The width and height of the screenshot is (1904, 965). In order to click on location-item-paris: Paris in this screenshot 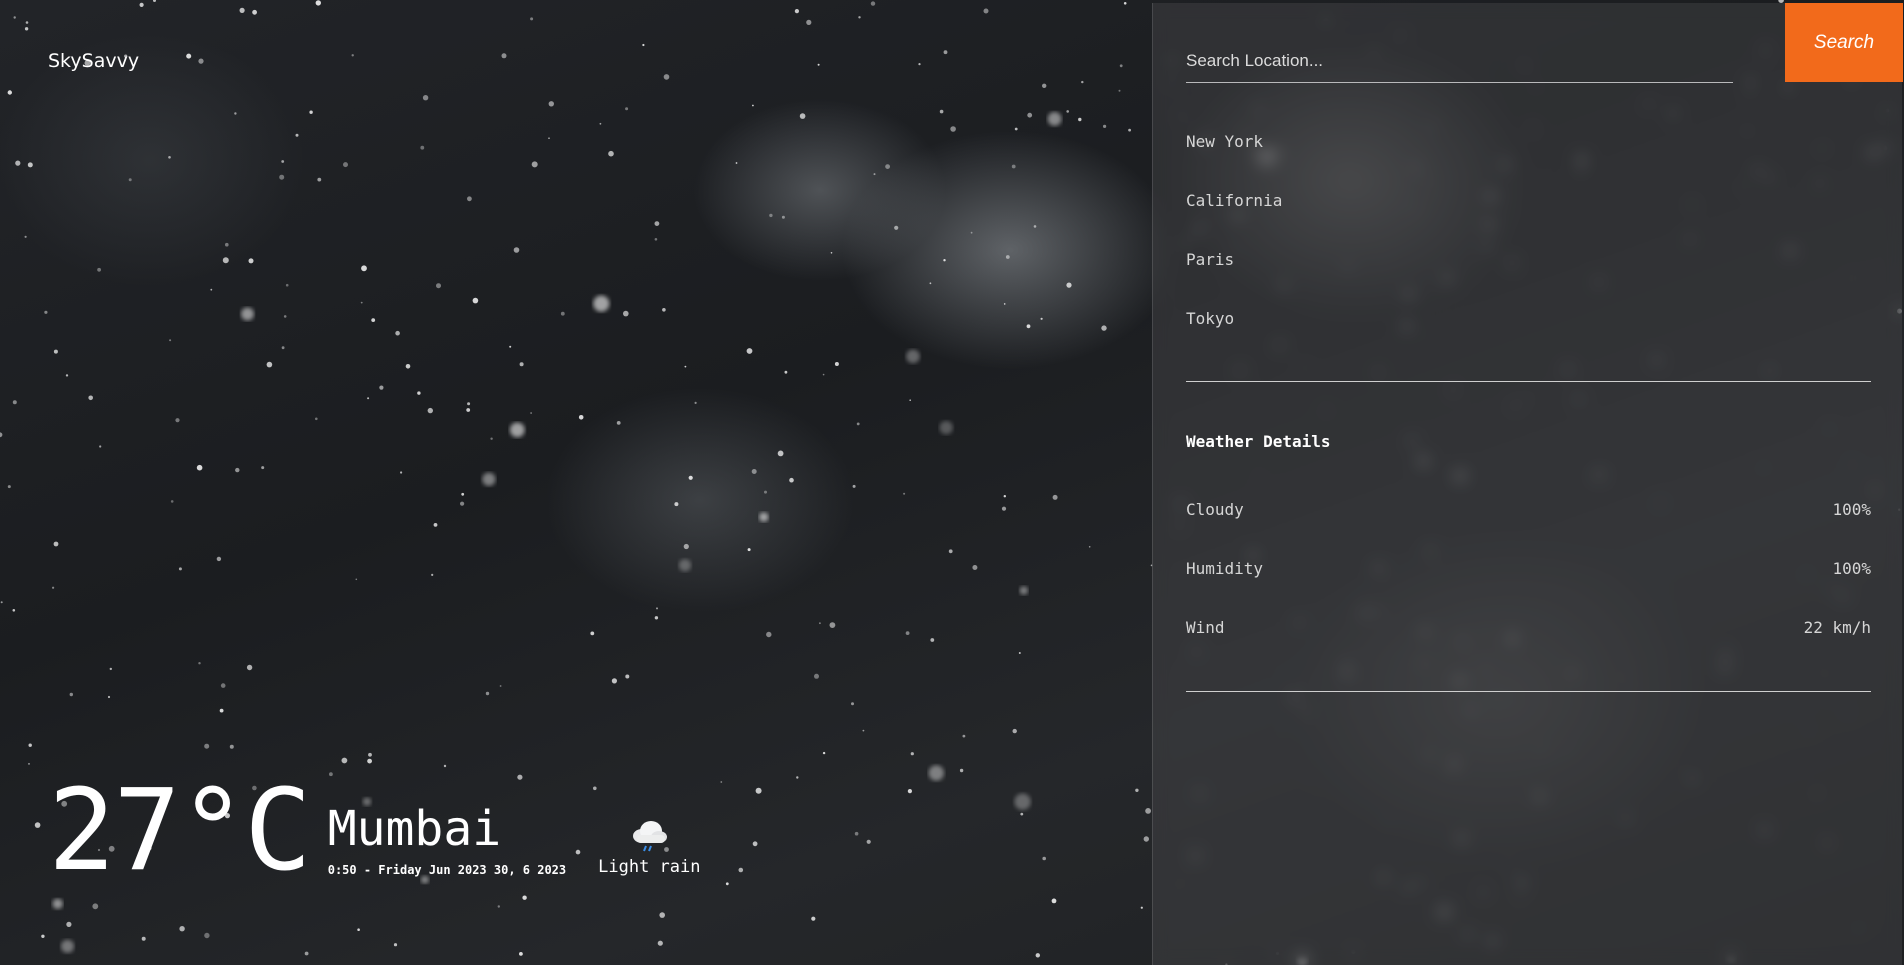, I will do `click(1234, 278)`.